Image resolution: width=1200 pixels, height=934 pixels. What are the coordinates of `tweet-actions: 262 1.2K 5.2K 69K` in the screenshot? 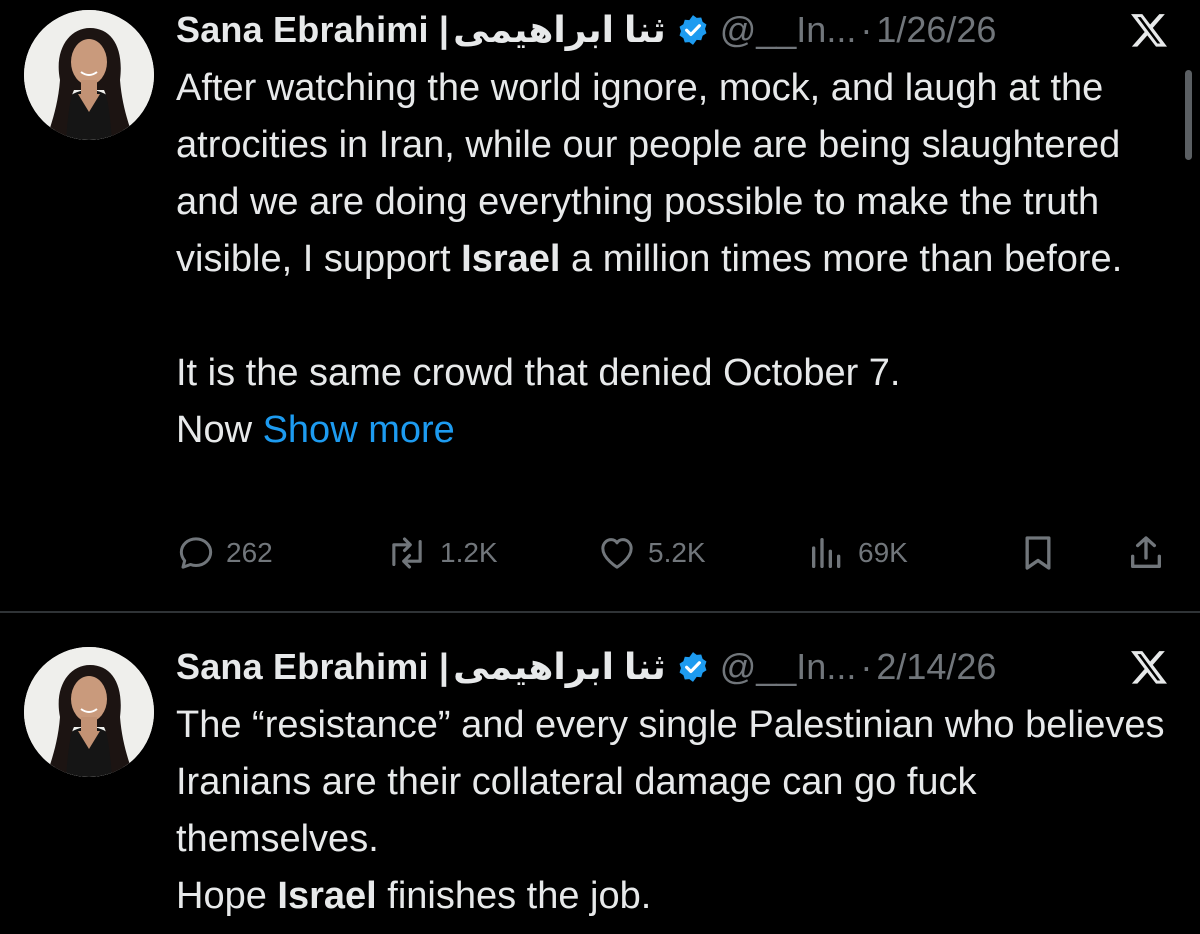 It's located at (676, 553).